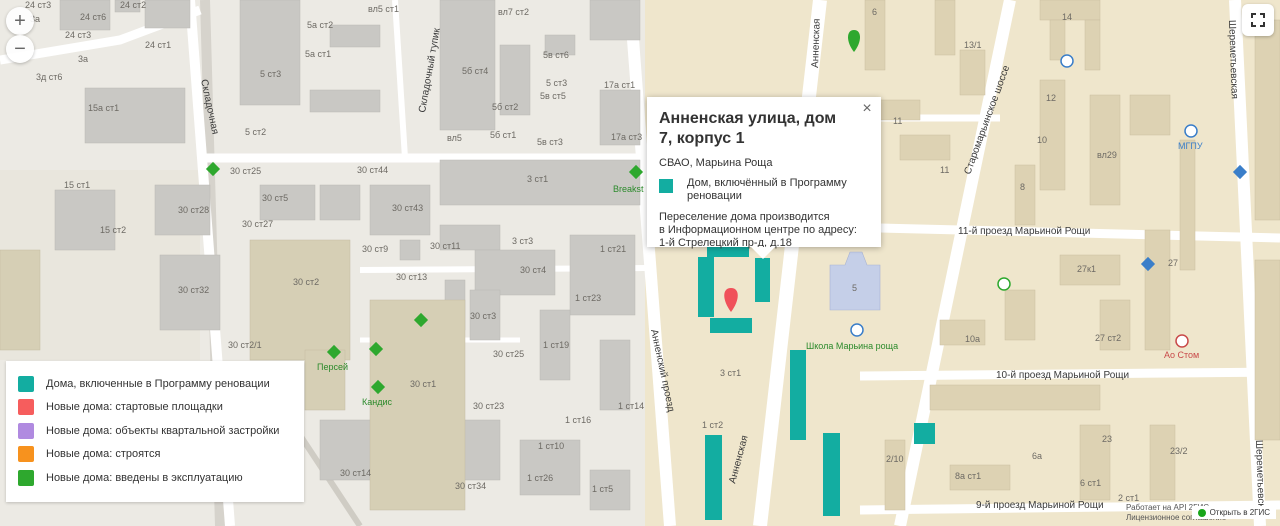  Describe the element at coordinates (533, 270) in the screenshot. I see `svg-text: 30 ст4` at that location.